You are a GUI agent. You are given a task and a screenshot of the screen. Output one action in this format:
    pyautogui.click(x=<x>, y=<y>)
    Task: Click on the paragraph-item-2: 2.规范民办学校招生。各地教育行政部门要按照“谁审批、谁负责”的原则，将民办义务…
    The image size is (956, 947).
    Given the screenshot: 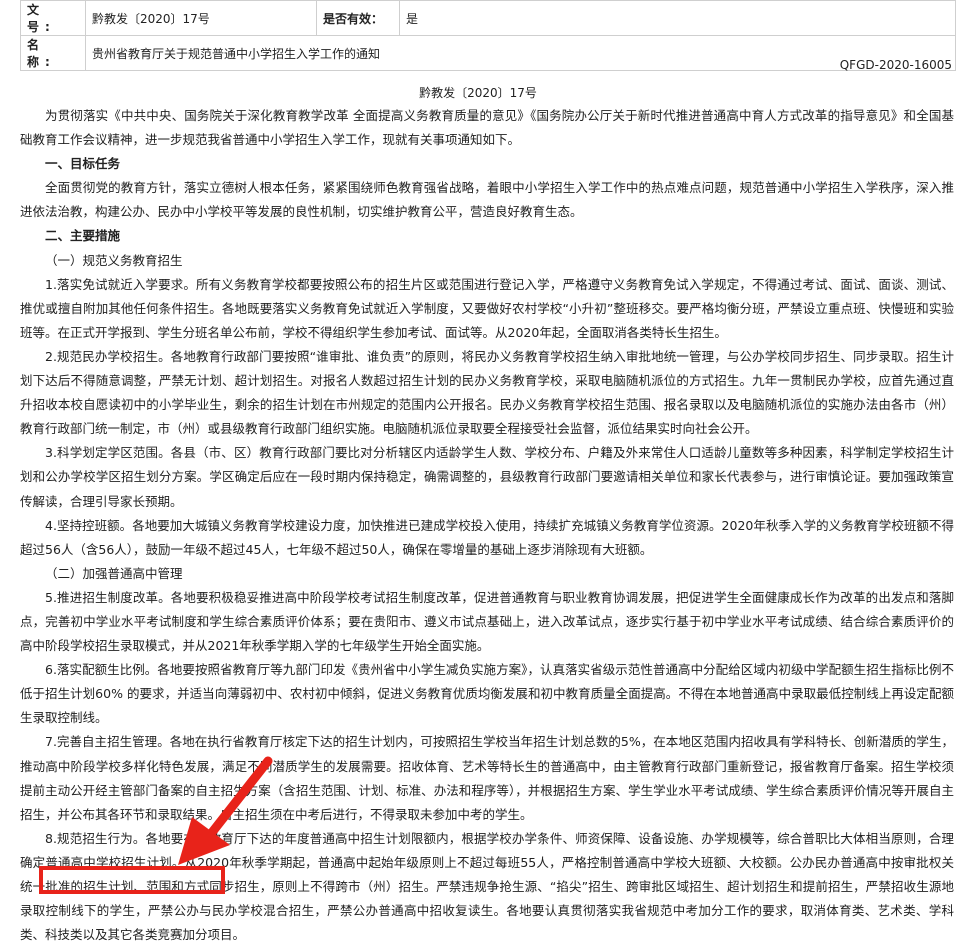 What is the action you would take?
    pyautogui.click(x=487, y=392)
    